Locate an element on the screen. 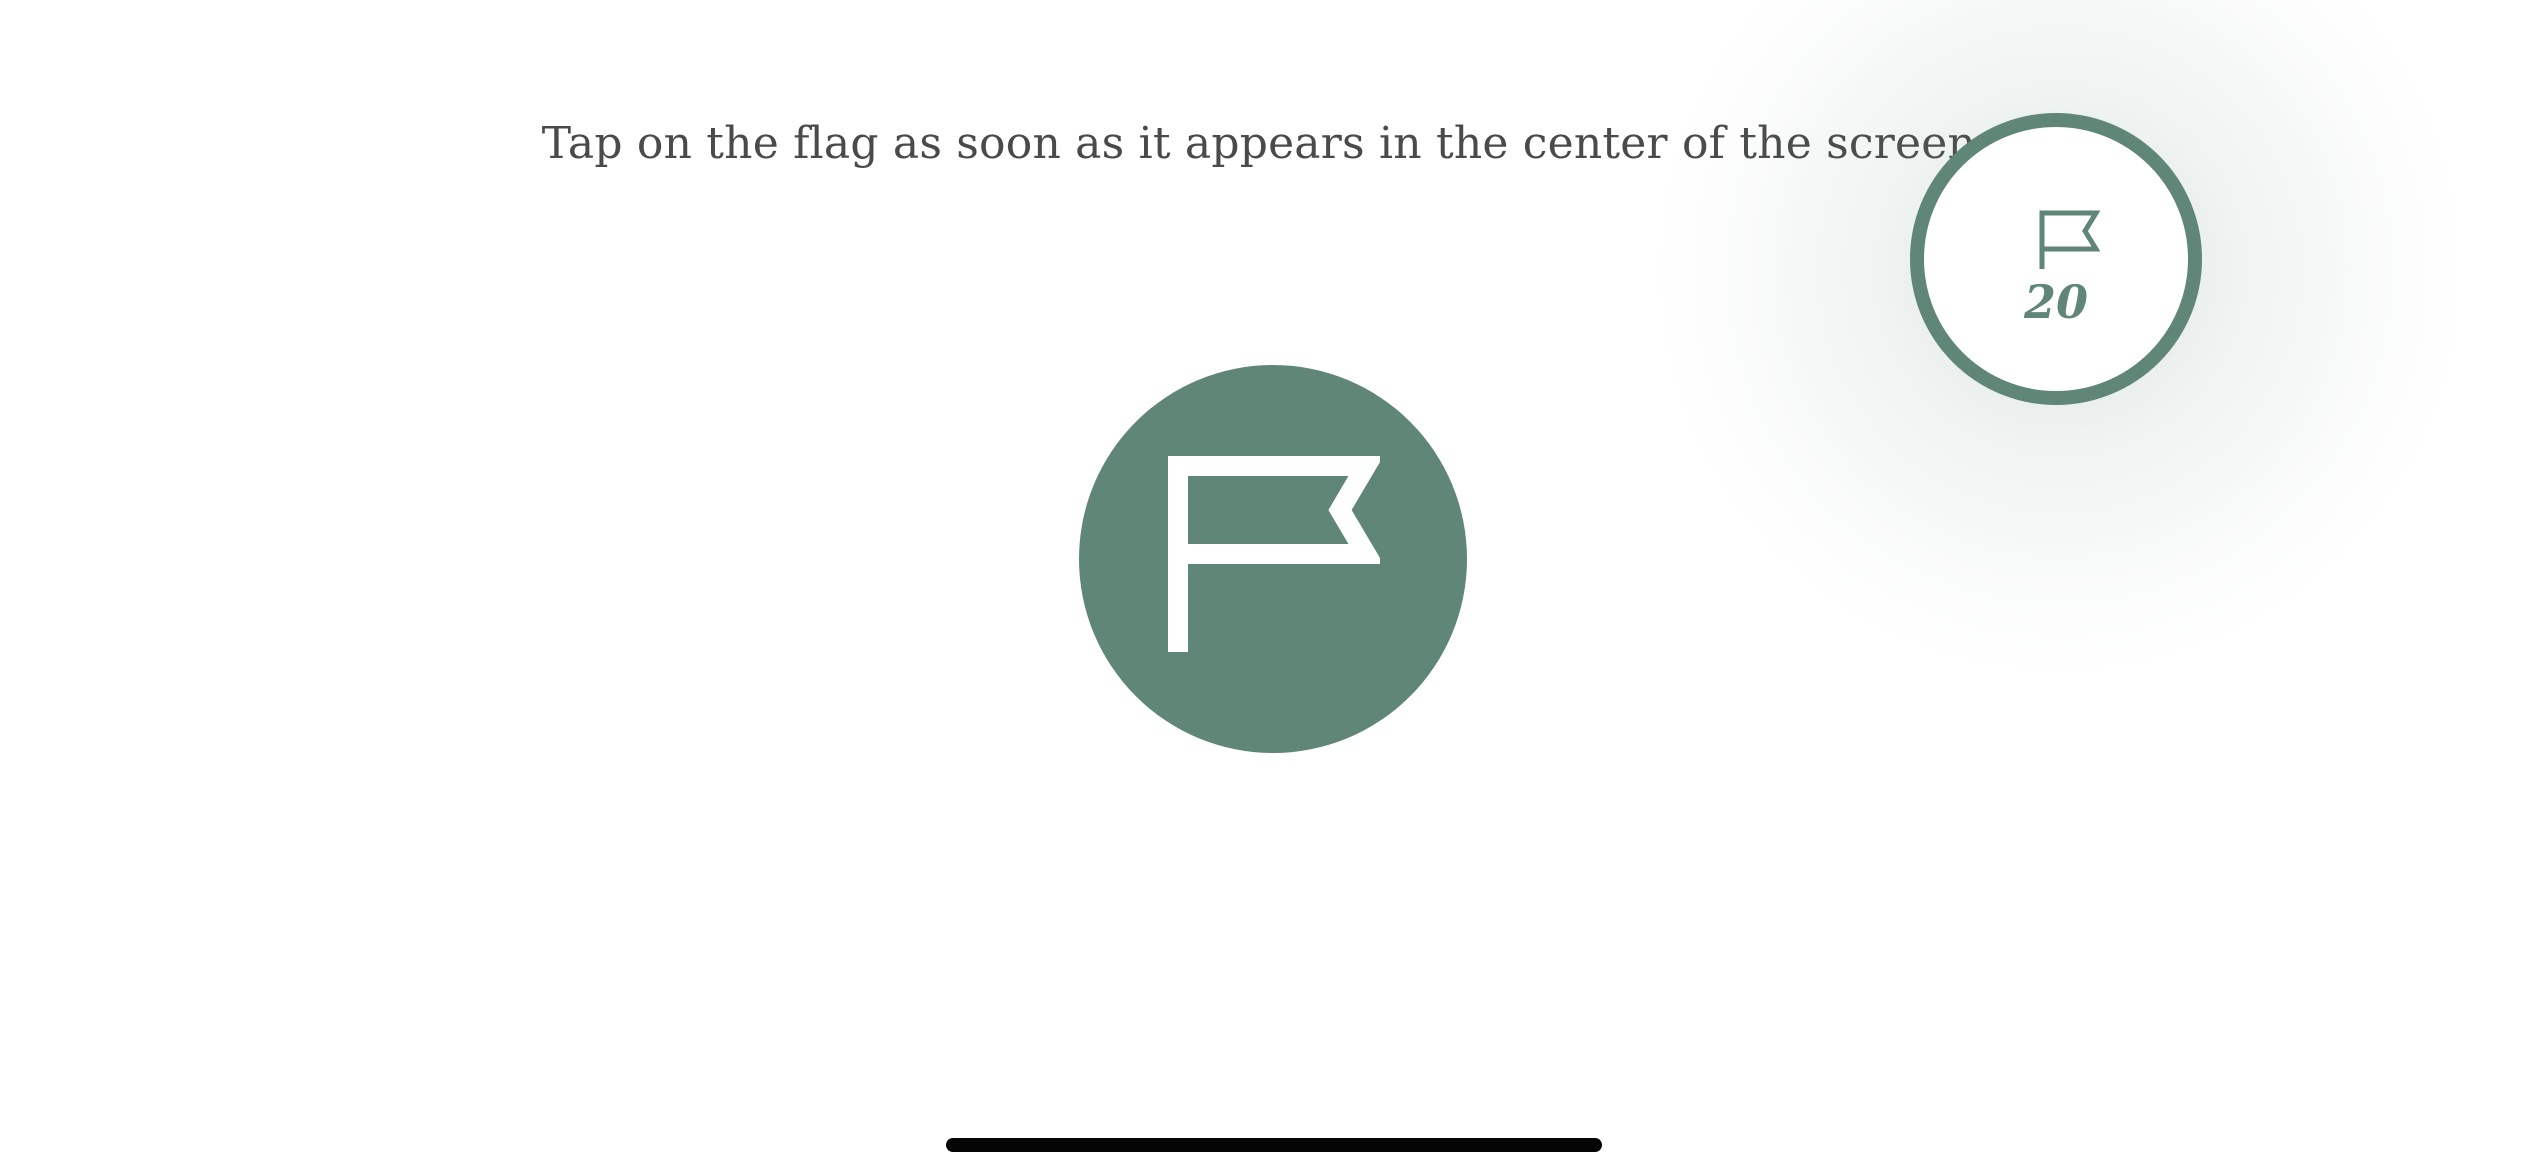 The height and width of the screenshot is (1170, 2532). flag-target-button is located at coordinates (1273, 559).